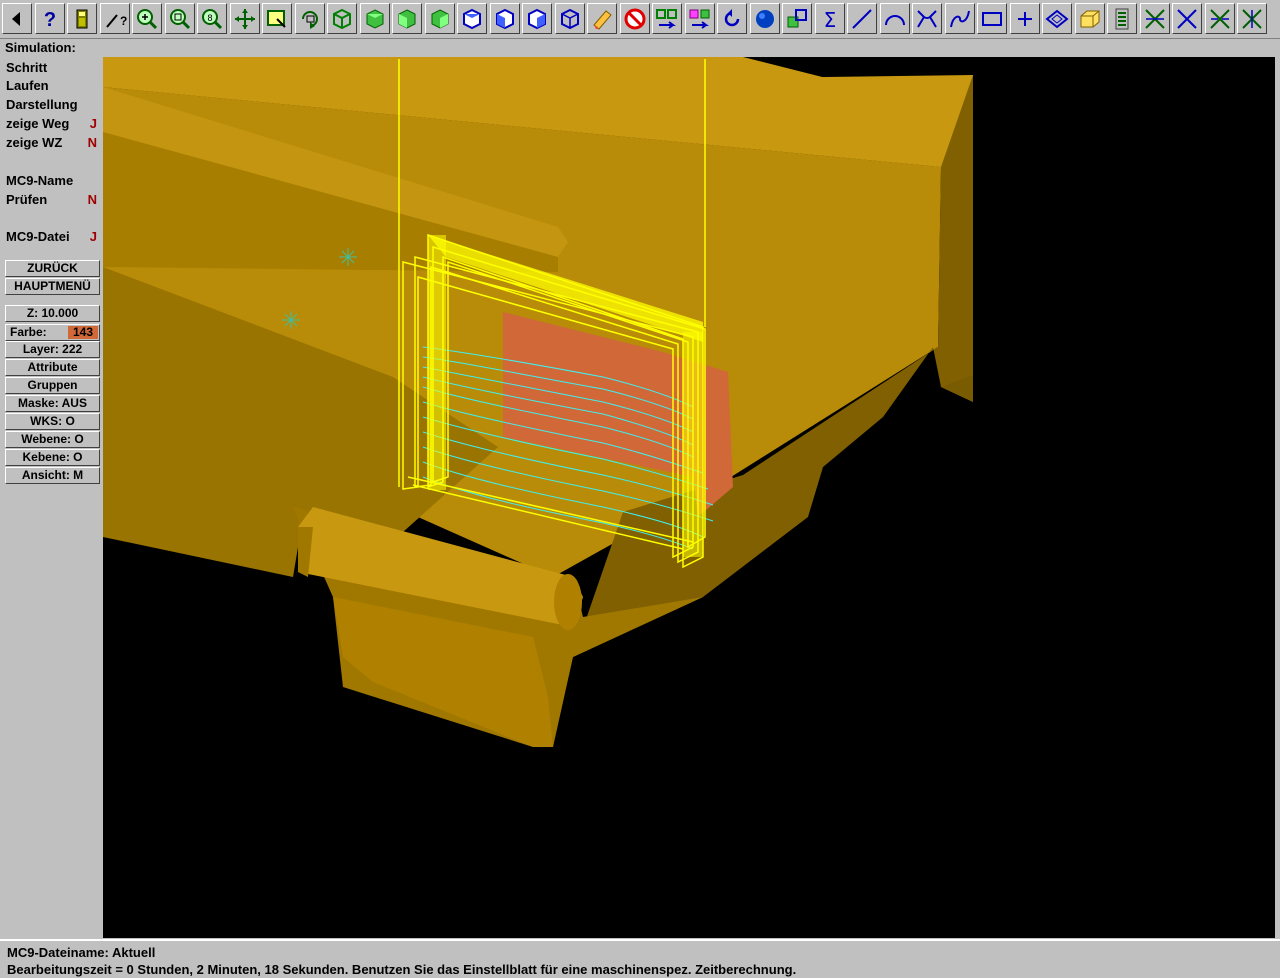 The width and height of the screenshot is (1280, 978). I want to click on sum-icon: Σ, so click(830, 19).